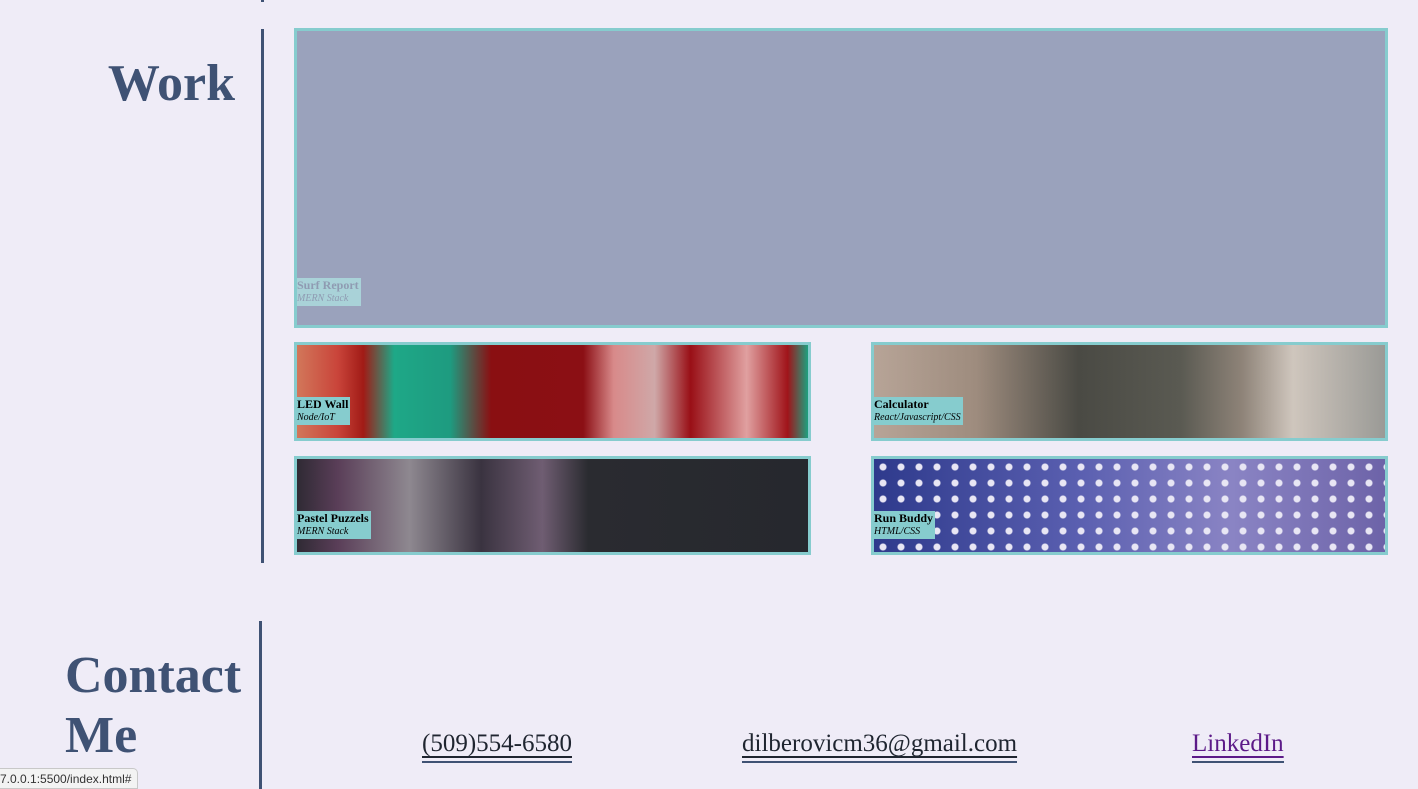 The image size is (1418, 789). I want to click on project-card-pastel-puzzels: Pastel Puzzels MERN Stack, so click(552, 505).